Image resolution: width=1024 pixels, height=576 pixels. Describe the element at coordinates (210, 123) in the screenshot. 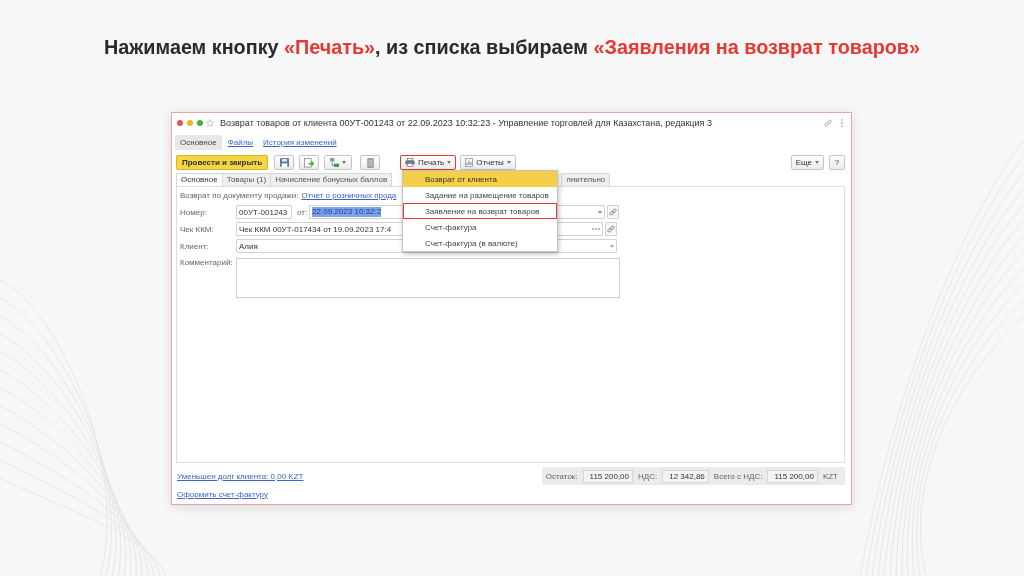

I see `star-icon` at that location.